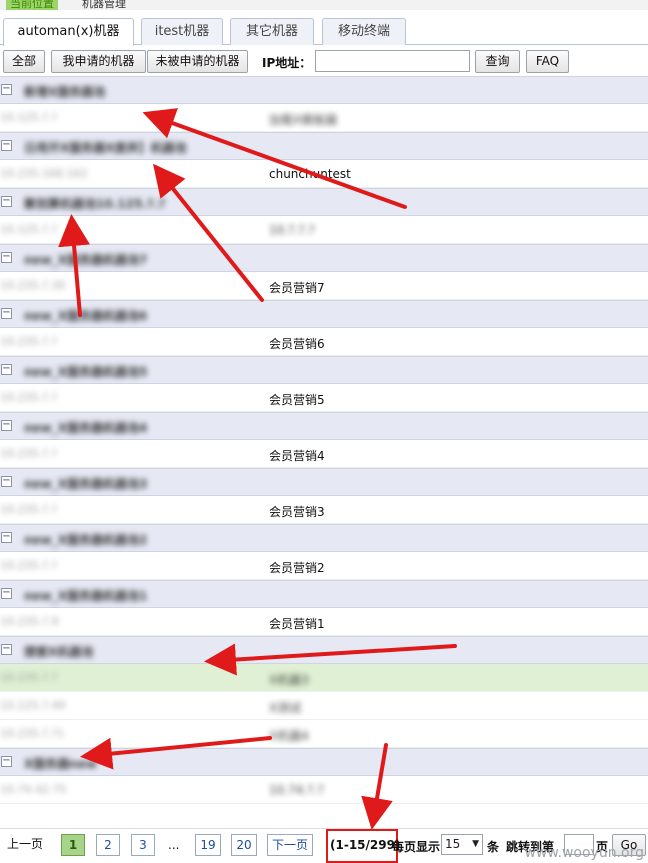 The height and width of the screenshot is (863, 648). Describe the element at coordinates (324, 426) in the screenshot. I see `pool-header-row: − new_X服务器机器池4` at that location.